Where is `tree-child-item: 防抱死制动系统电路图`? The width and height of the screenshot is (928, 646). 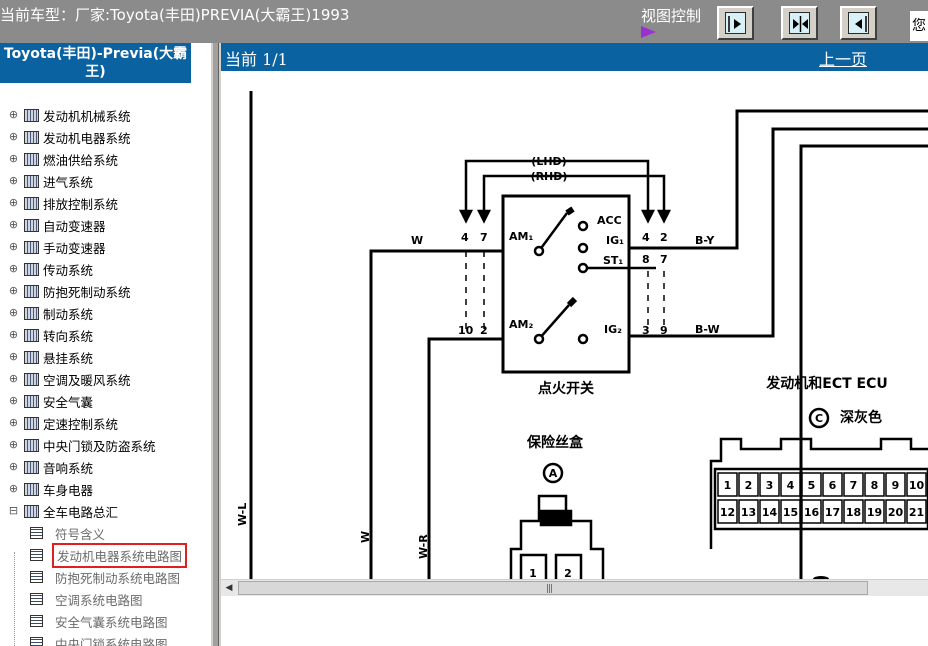 tree-child-item: 防抱死制动系统电路图 is located at coordinates (105, 577).